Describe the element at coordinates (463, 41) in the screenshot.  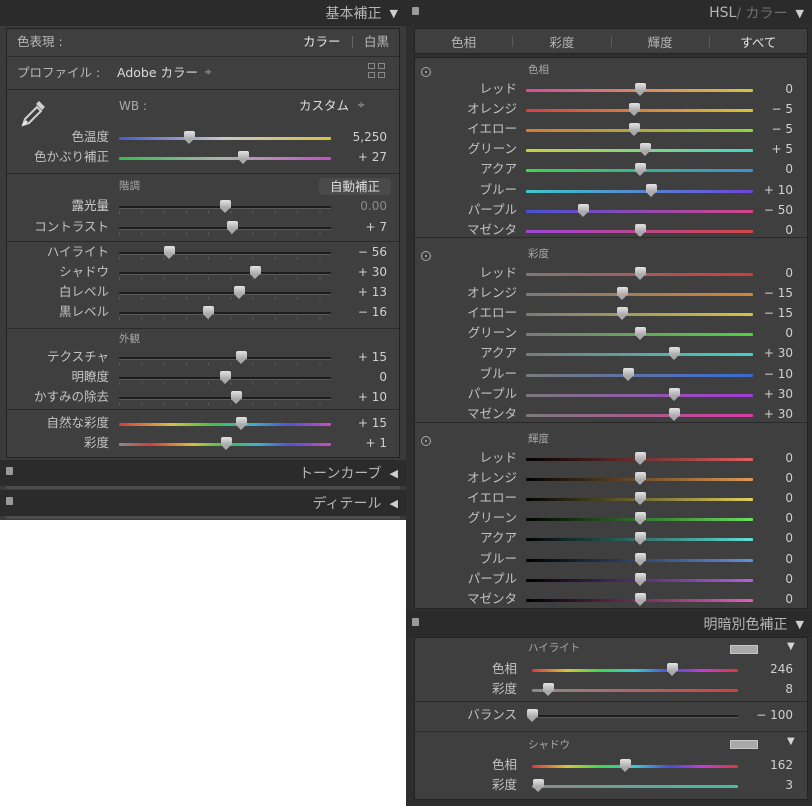
I see `hsl-tab-0: 色相` at that location.